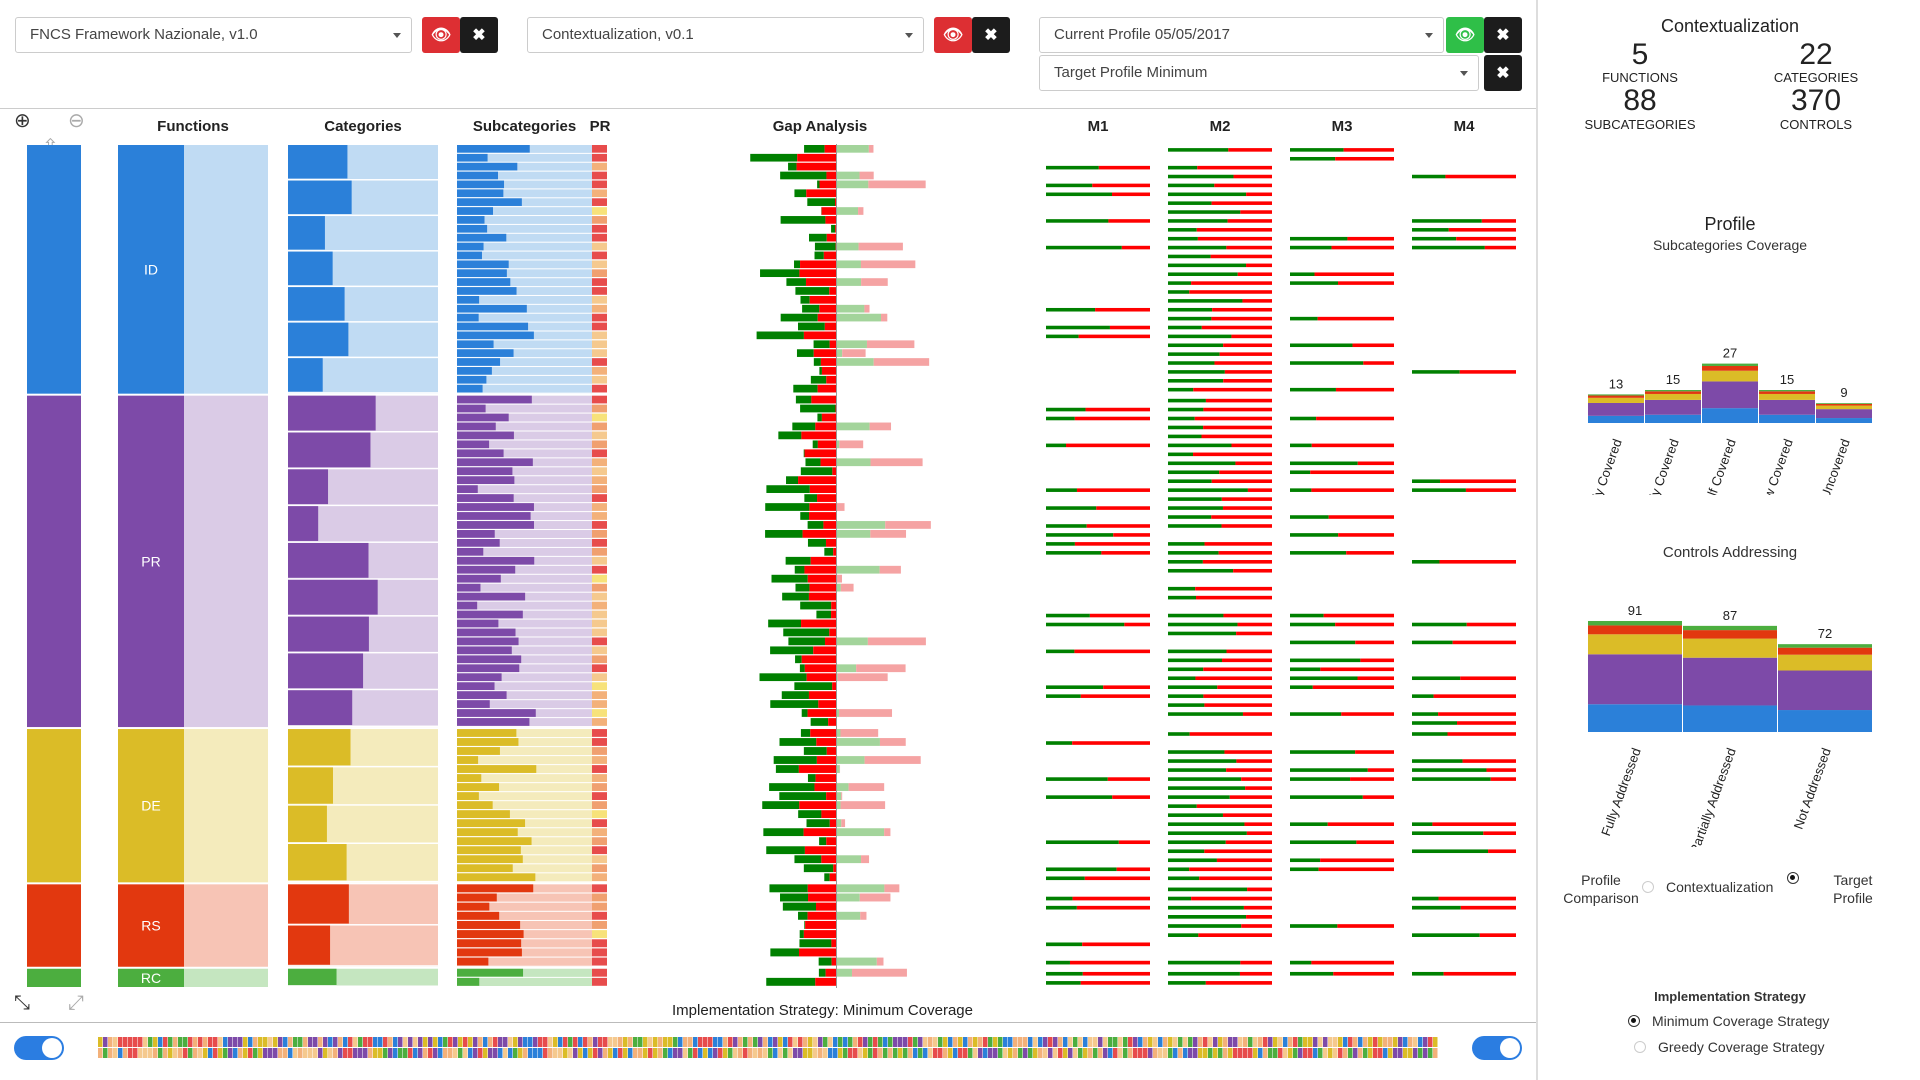  What do you see at coordinates (880, 426) in the screenshot?
I see `gap-light-red` at bounding box center [880, 426].